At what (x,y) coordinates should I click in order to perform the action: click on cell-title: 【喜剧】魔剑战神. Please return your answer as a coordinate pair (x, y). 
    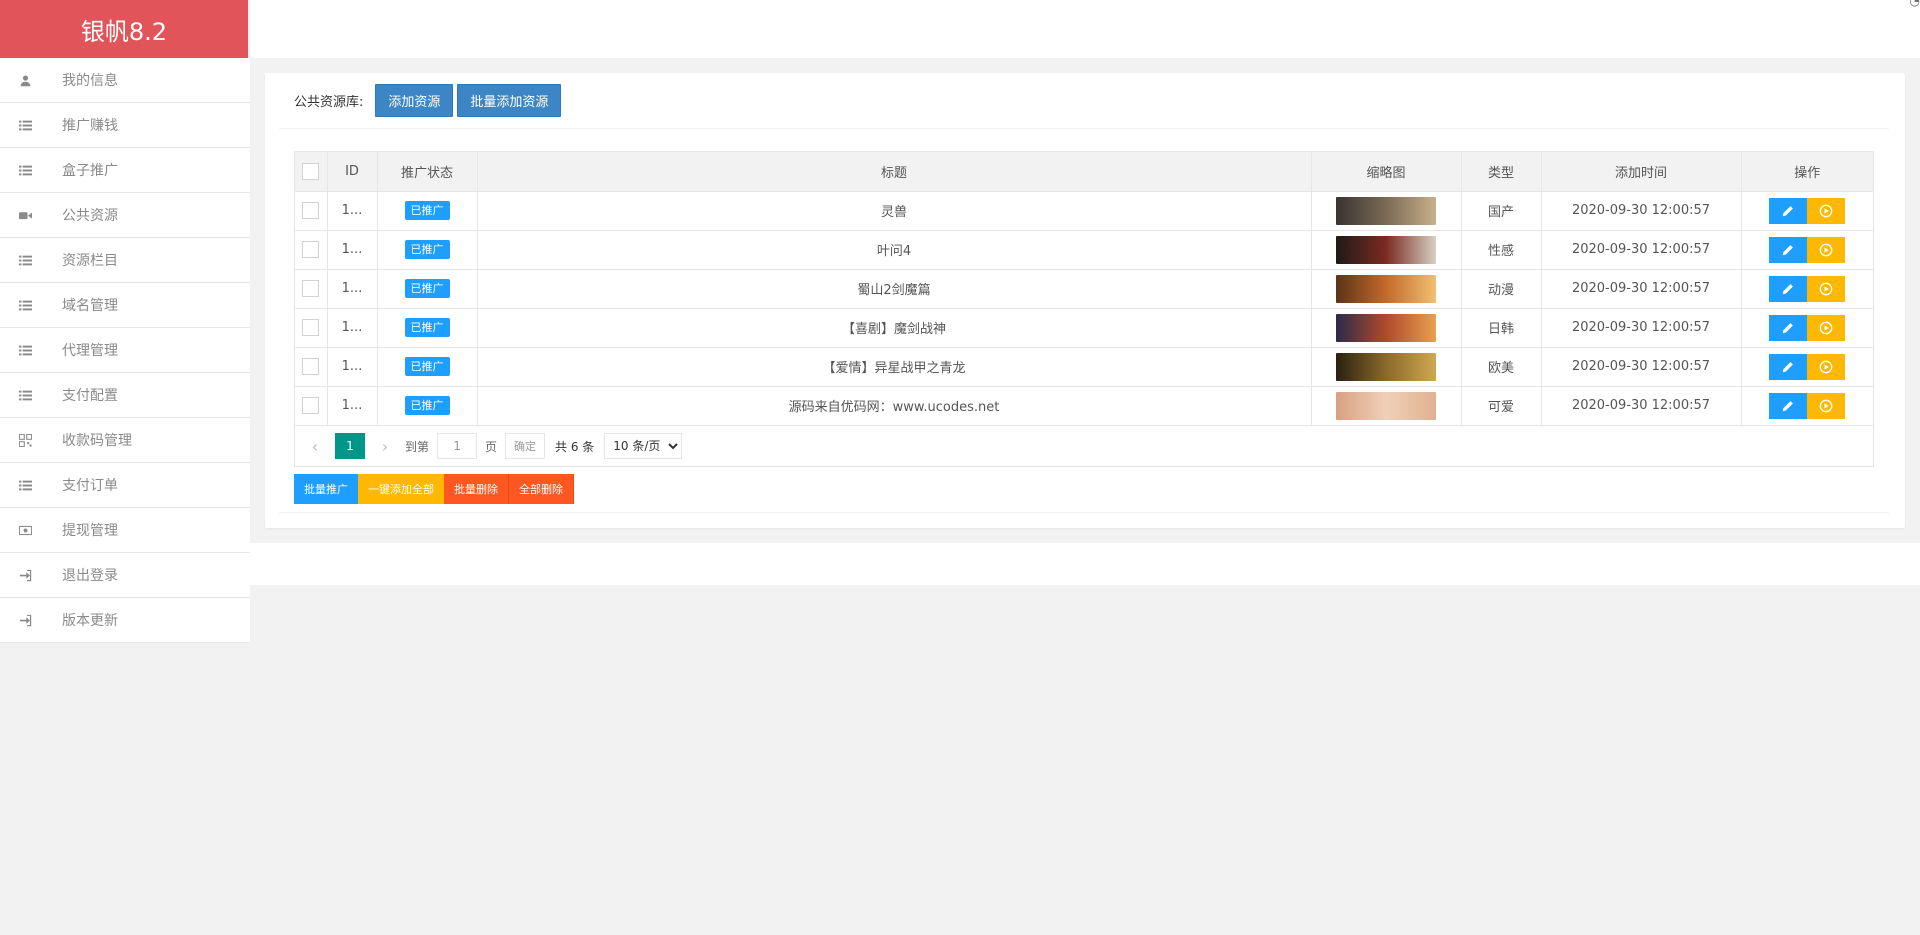
    Looking at the image, I should click on (894, 328).